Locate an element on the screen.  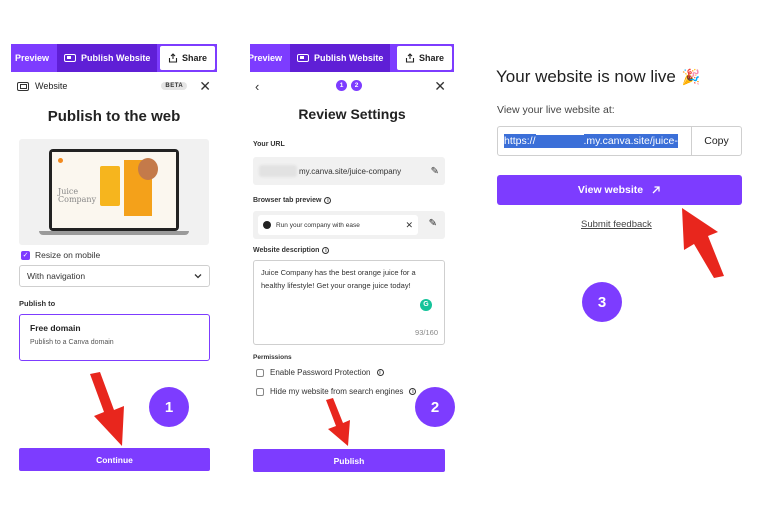
juice-company-logo: Juice Company is located at coordinates (77, 195).